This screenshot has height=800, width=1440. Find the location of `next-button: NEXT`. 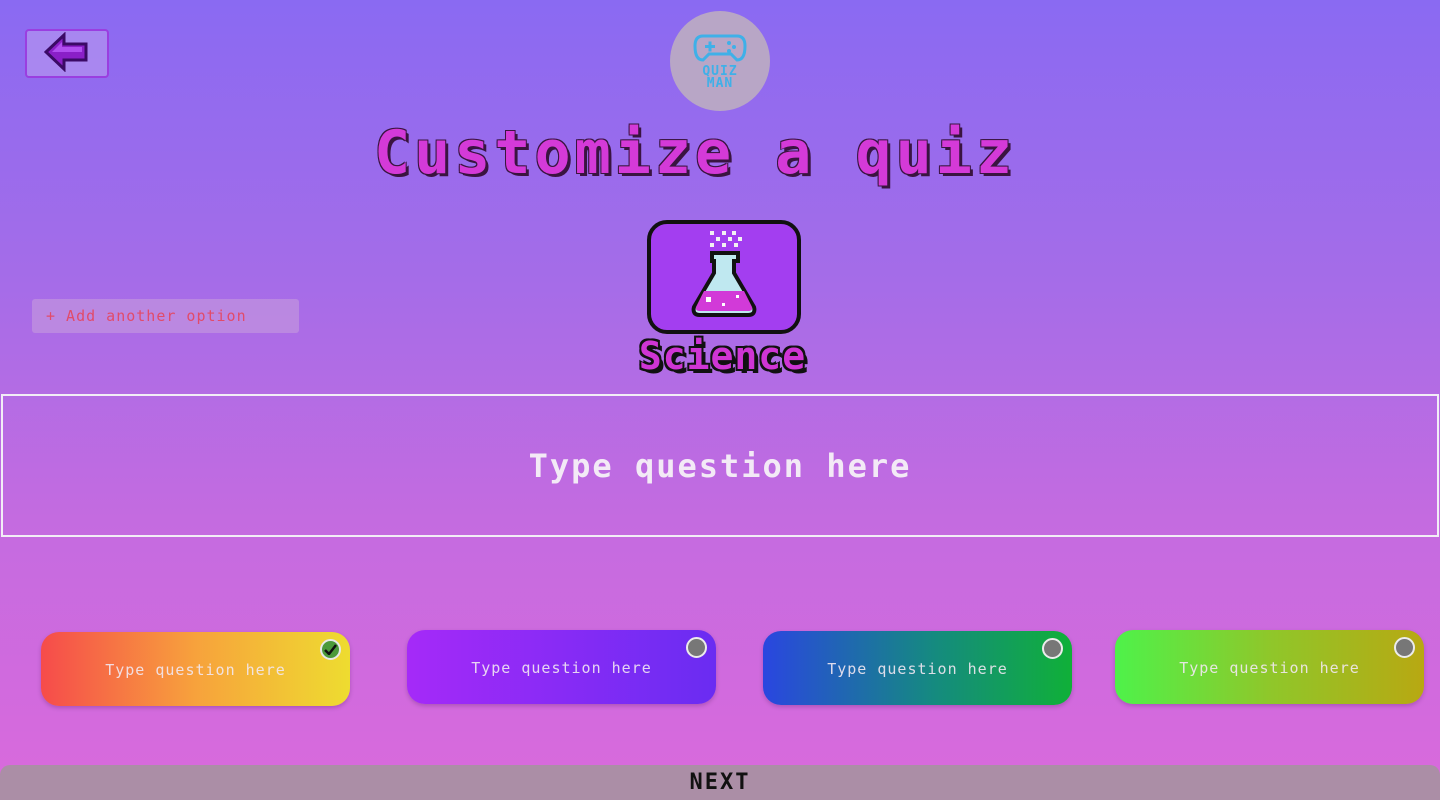

next-button: NEXT is located at coordinates (720, 782).